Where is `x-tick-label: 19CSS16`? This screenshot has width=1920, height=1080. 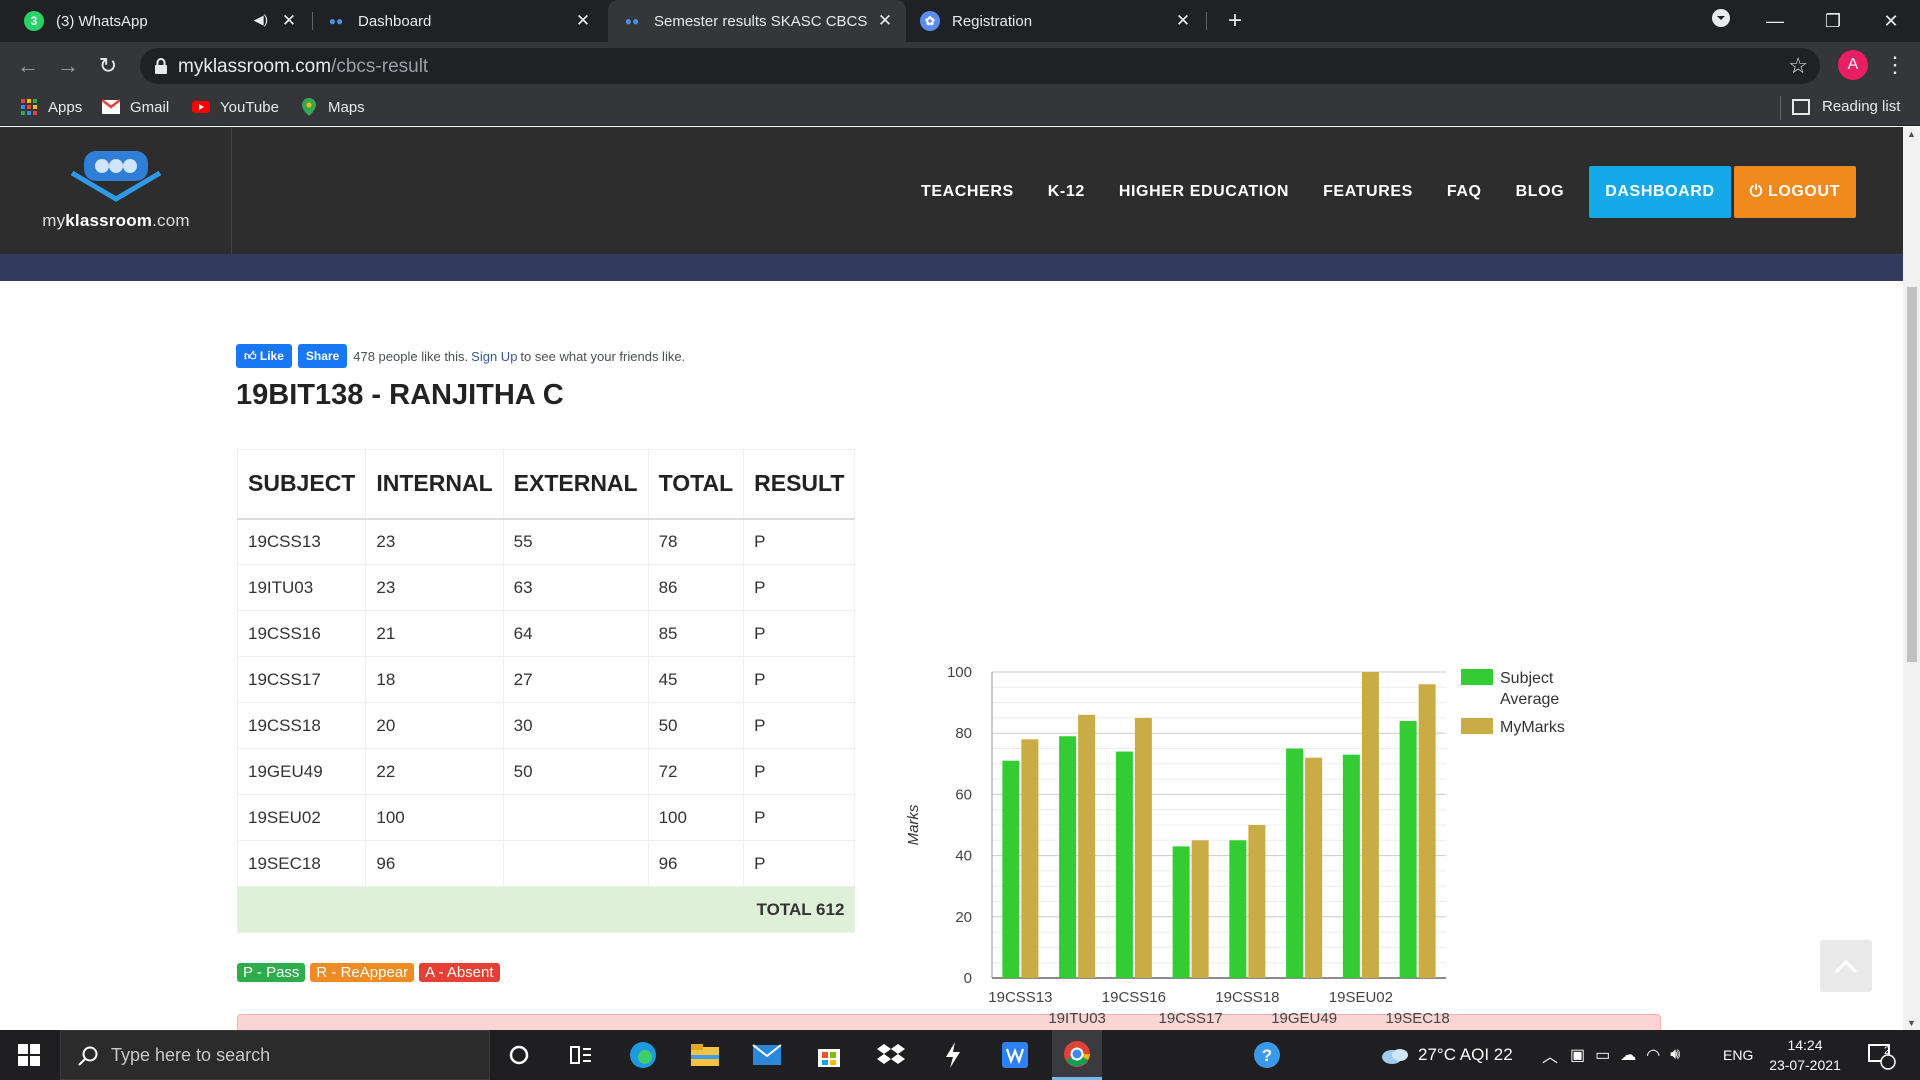
x-tick-label: 19CSS16 is located at coordinates (1134, 997).